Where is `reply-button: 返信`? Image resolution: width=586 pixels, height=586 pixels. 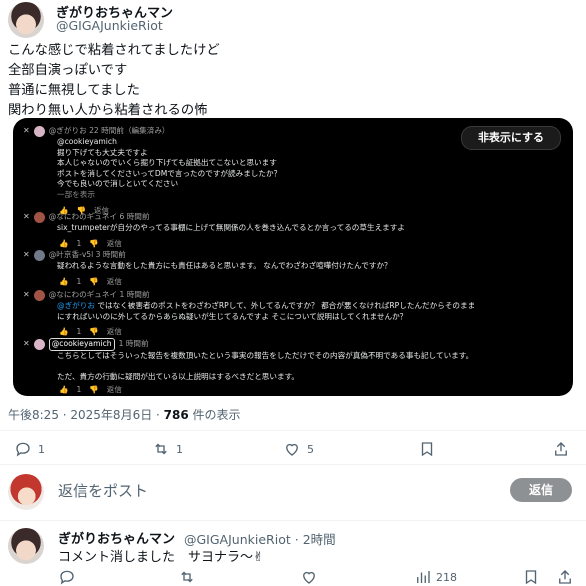 reply-button: 返信 is located at coordinates (541, 490).